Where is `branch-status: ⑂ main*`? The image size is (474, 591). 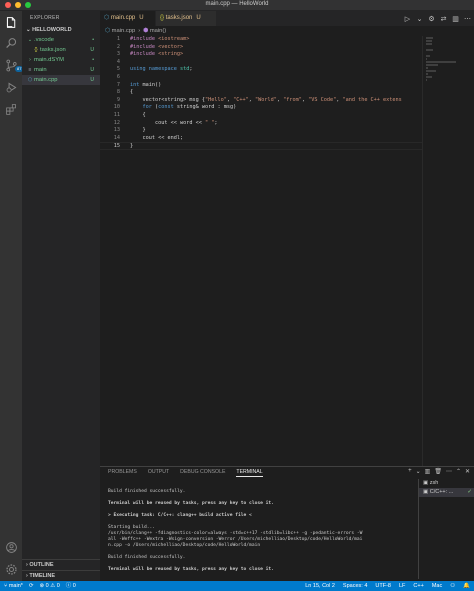
branch-status: ⑂ main* is located at coordinates (13, 586).